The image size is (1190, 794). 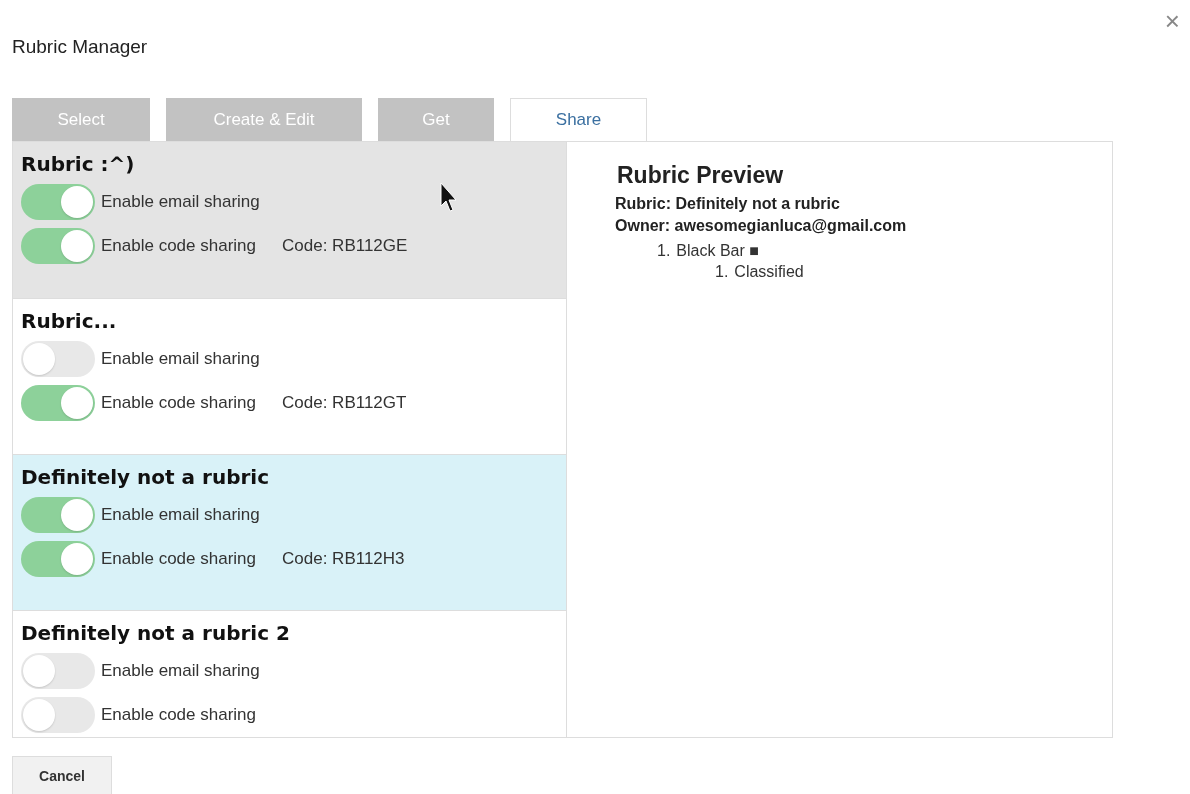 I want to click on share-code: Code: RB112H3, so click(x=343, y=559).